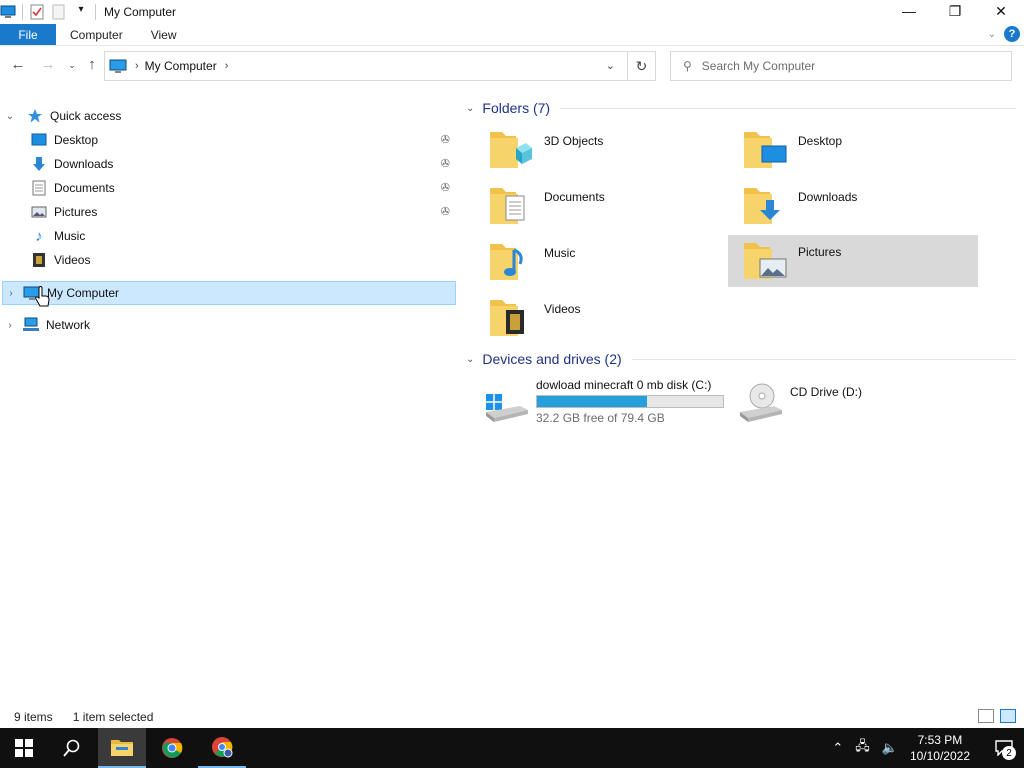  I want to click on start-button, so click(24, 748).